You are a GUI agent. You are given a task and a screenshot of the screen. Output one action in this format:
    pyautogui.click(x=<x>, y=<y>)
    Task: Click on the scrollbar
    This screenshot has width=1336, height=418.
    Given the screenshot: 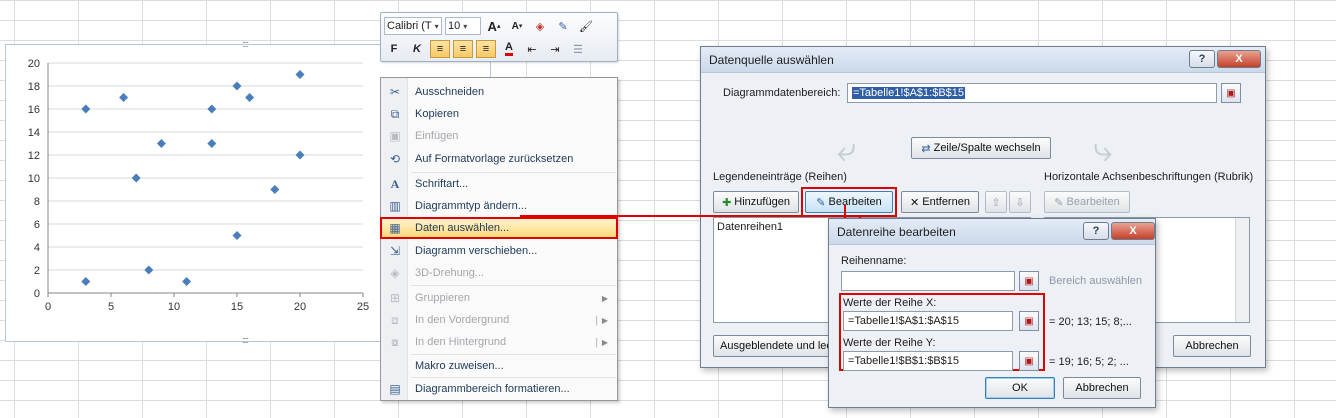 What is the action you would take?
    pyautogui.click(x=1242, y=270)
    